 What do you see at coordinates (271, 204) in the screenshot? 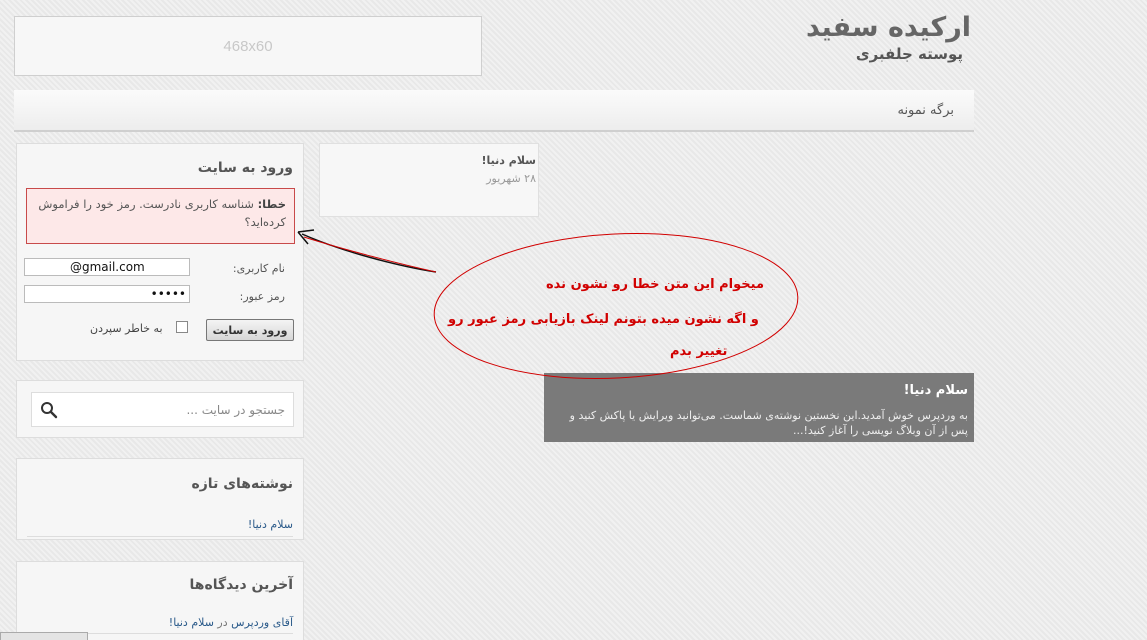
I see `error-prefix: خطا:` at bounding box center [271, 204].